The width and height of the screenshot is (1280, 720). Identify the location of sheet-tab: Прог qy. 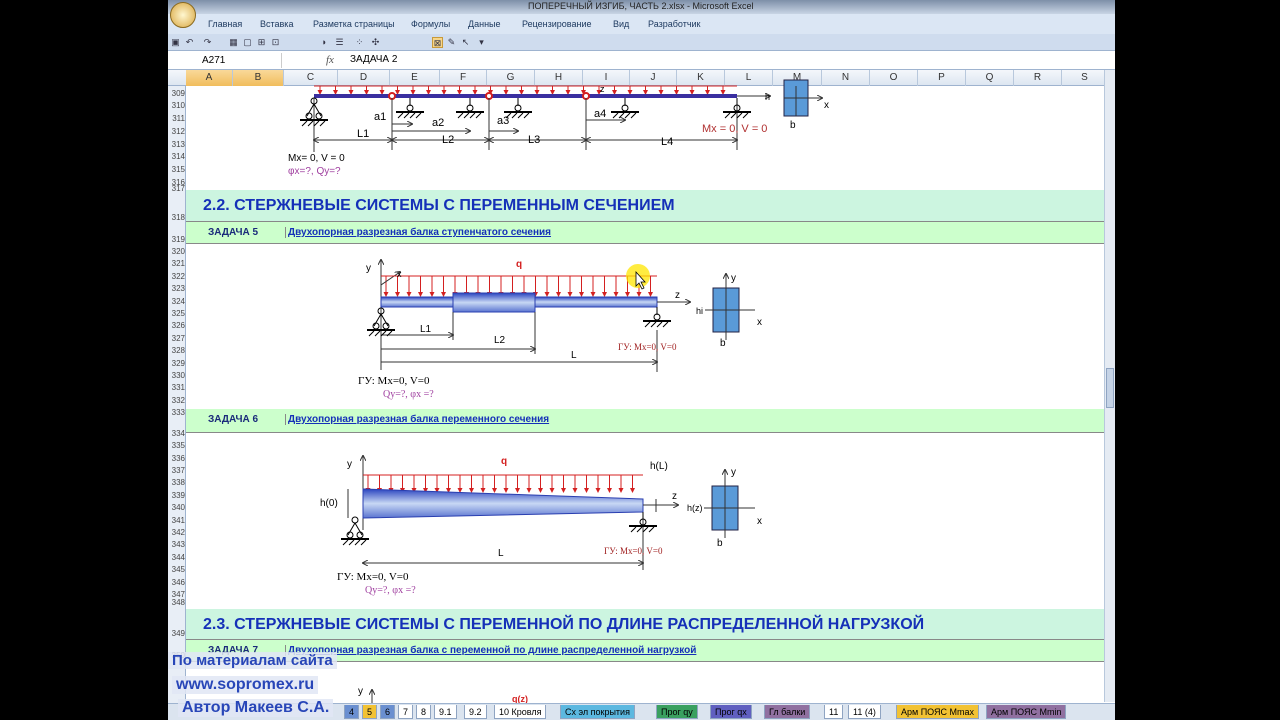
(677, 712).